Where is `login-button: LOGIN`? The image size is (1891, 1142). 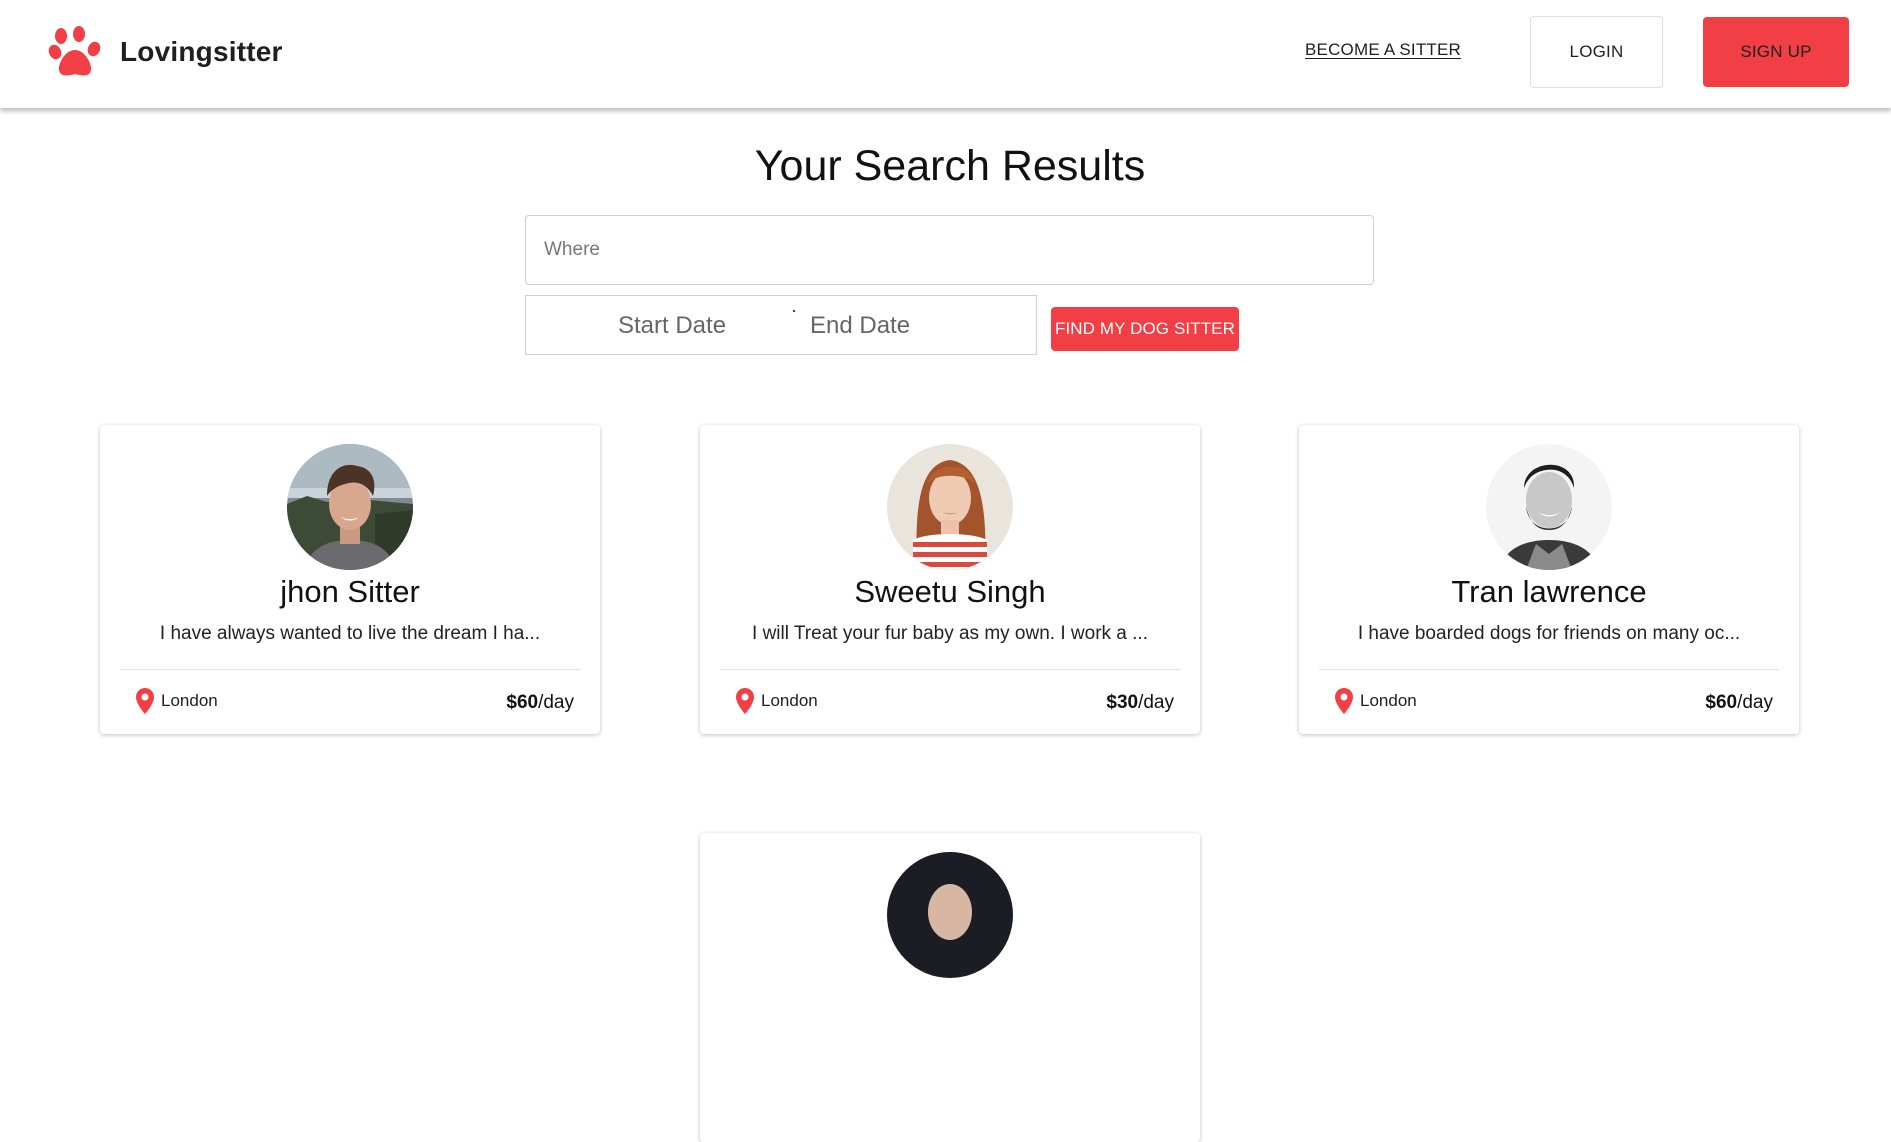
login-button: LOGIN is located at coordinates (1596, 52).